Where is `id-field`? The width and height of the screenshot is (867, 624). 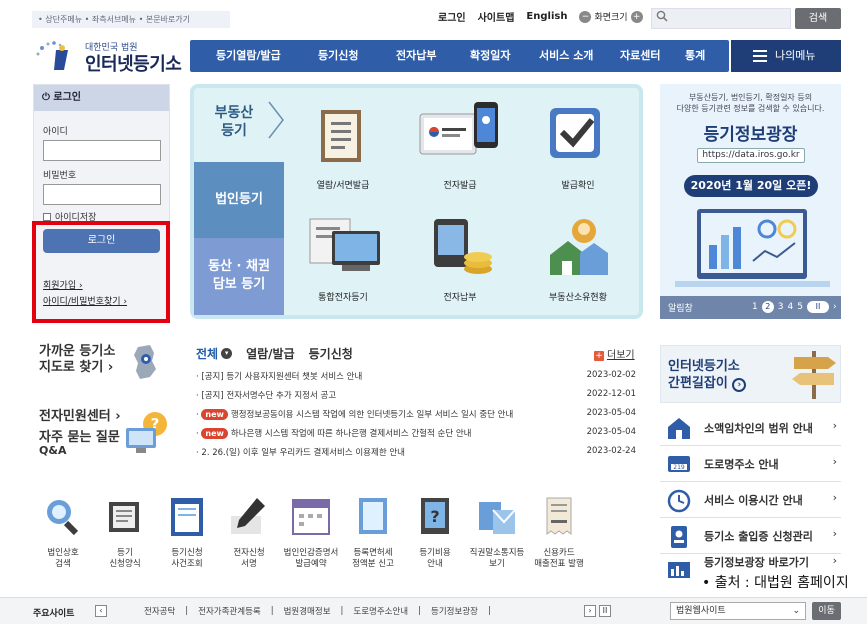
id-field is located at coordinates (102, 150).